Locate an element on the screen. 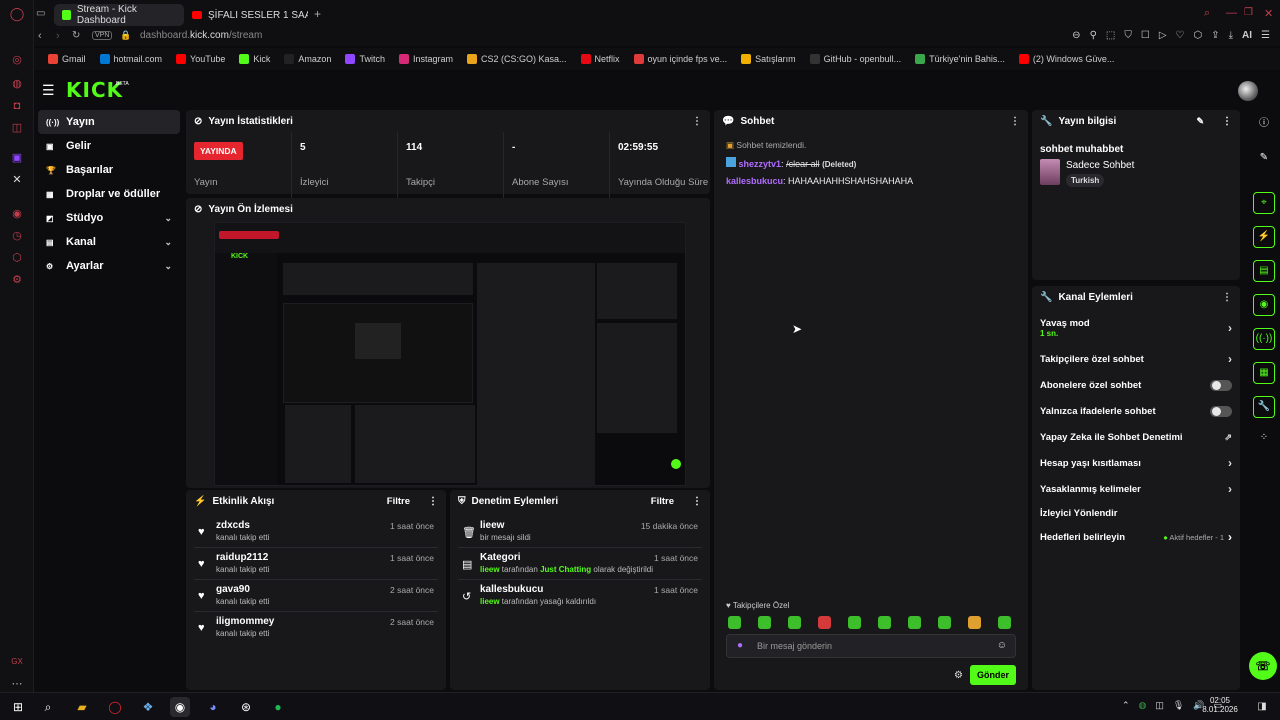 The image size is (1280, 720). opera-gx-icon: ◯ is located at coordinates (115, 707).